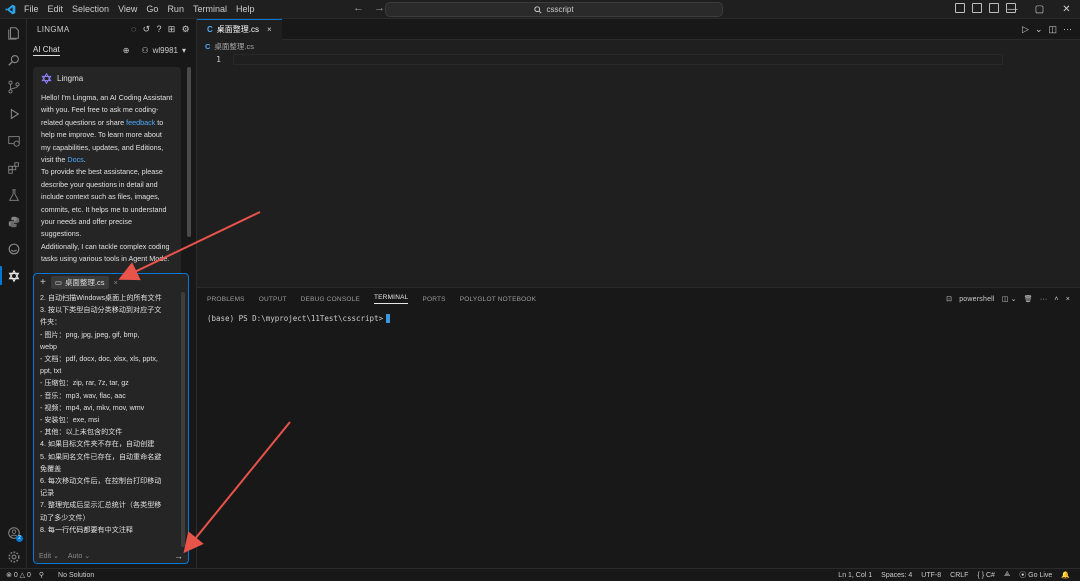 The image size is (1080, 581). I want to click on prompt-line: ppt, txt, so click(51, 371).